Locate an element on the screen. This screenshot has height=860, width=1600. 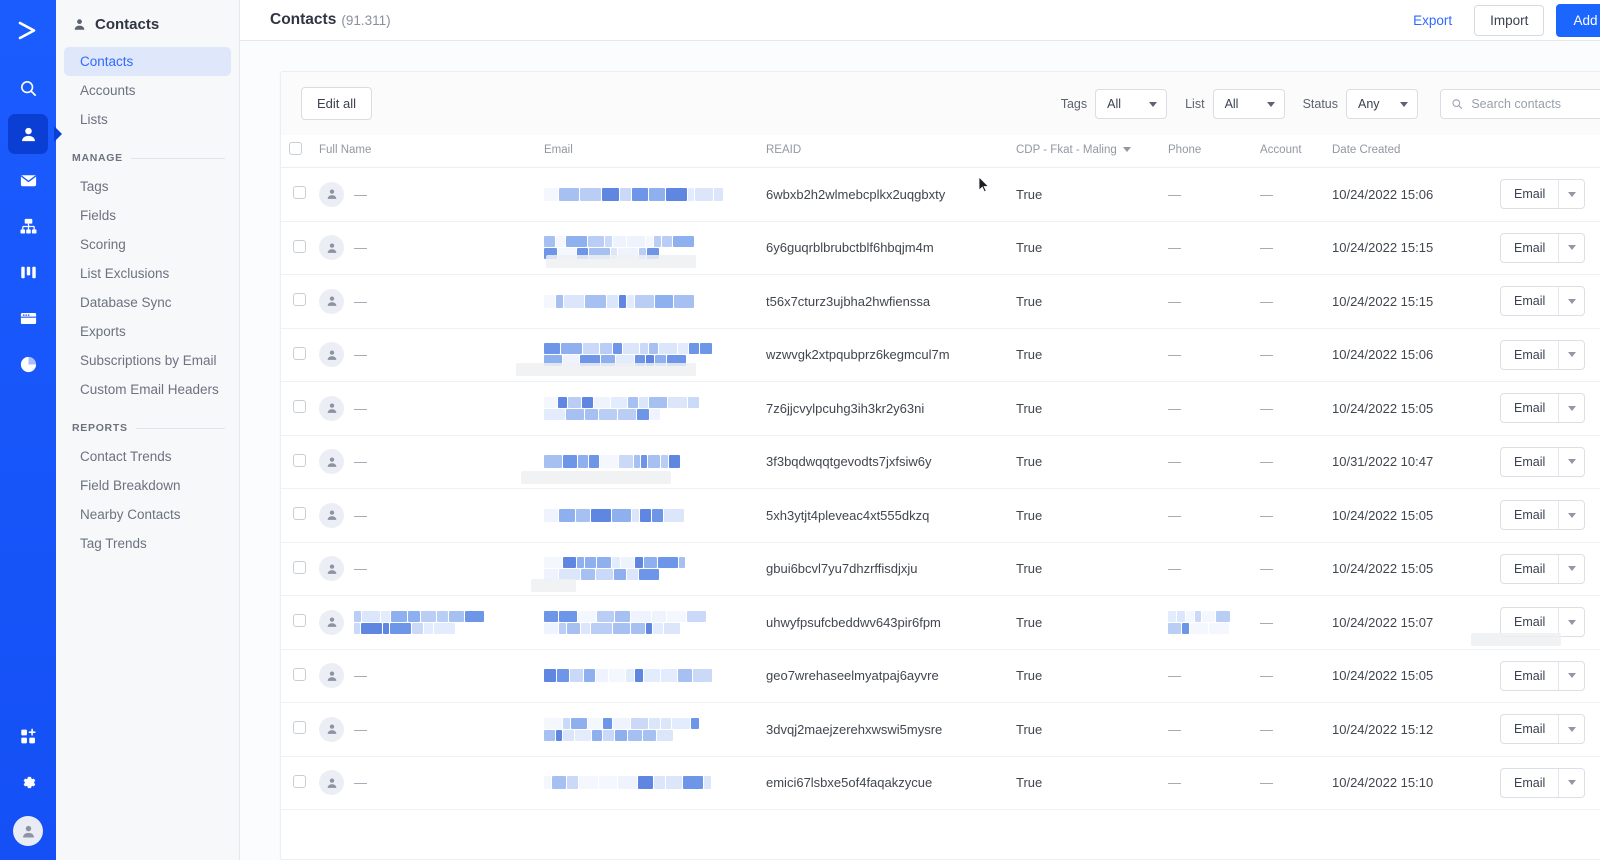
rail-item-settings is located at coordinates (28, 782).